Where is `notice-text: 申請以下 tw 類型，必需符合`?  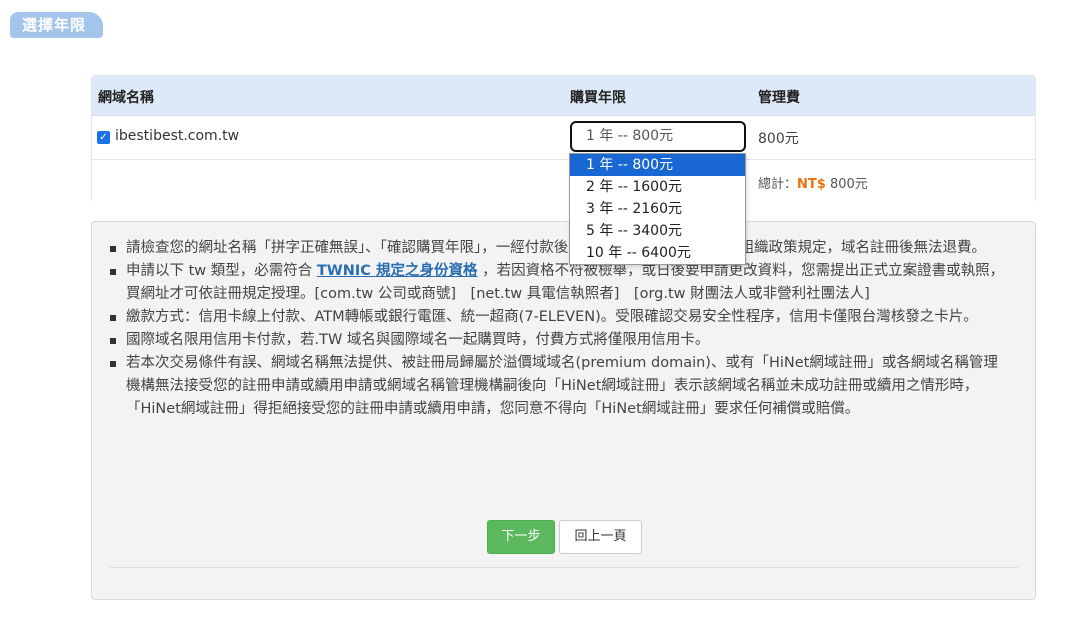 notice-text: 申請以下 tw 類型，必需符合 is located at coordinates (221, 271).